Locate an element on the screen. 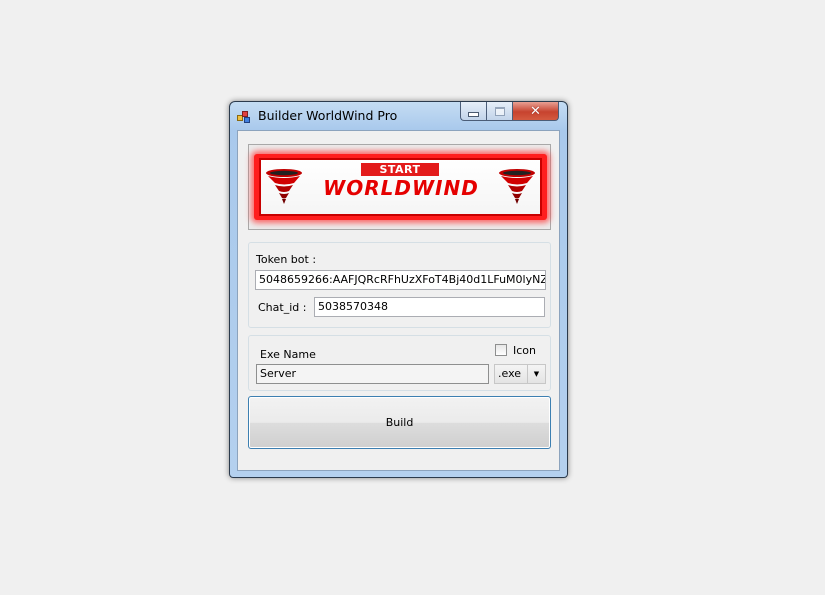 This screenshot has height=595, width=825. exe-name-label: Exe Name is located at coordinates (288, 354).